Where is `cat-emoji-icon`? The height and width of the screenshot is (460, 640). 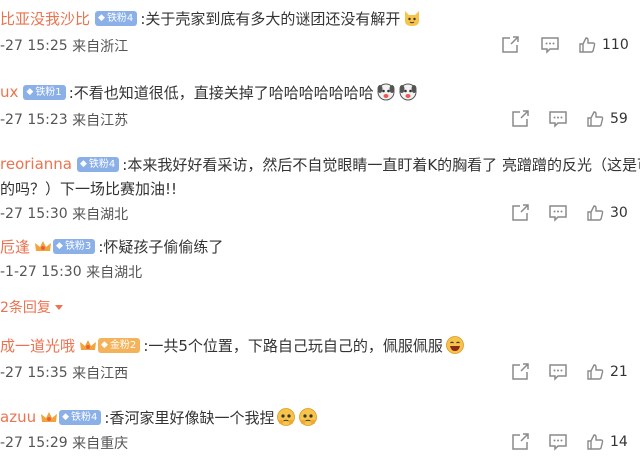 cat-emoji-icon is located at coordinates (412, 18).